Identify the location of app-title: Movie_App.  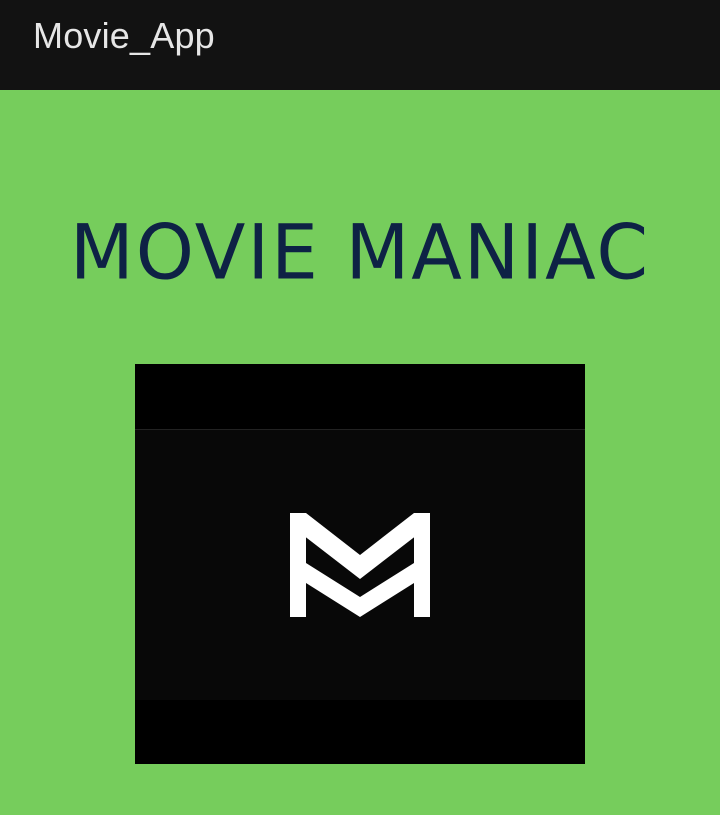
(124, 35).